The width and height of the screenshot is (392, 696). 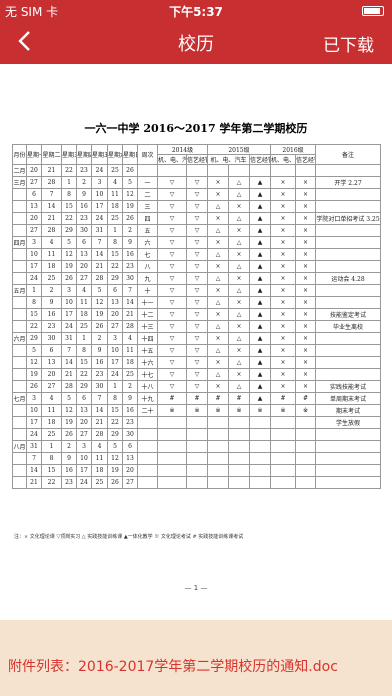 What do you see at coordinates (196, 10) in the screenshot?
I see `status-bar: 无 SIM 卡 下午5:37` at bounding box center [196, 10].